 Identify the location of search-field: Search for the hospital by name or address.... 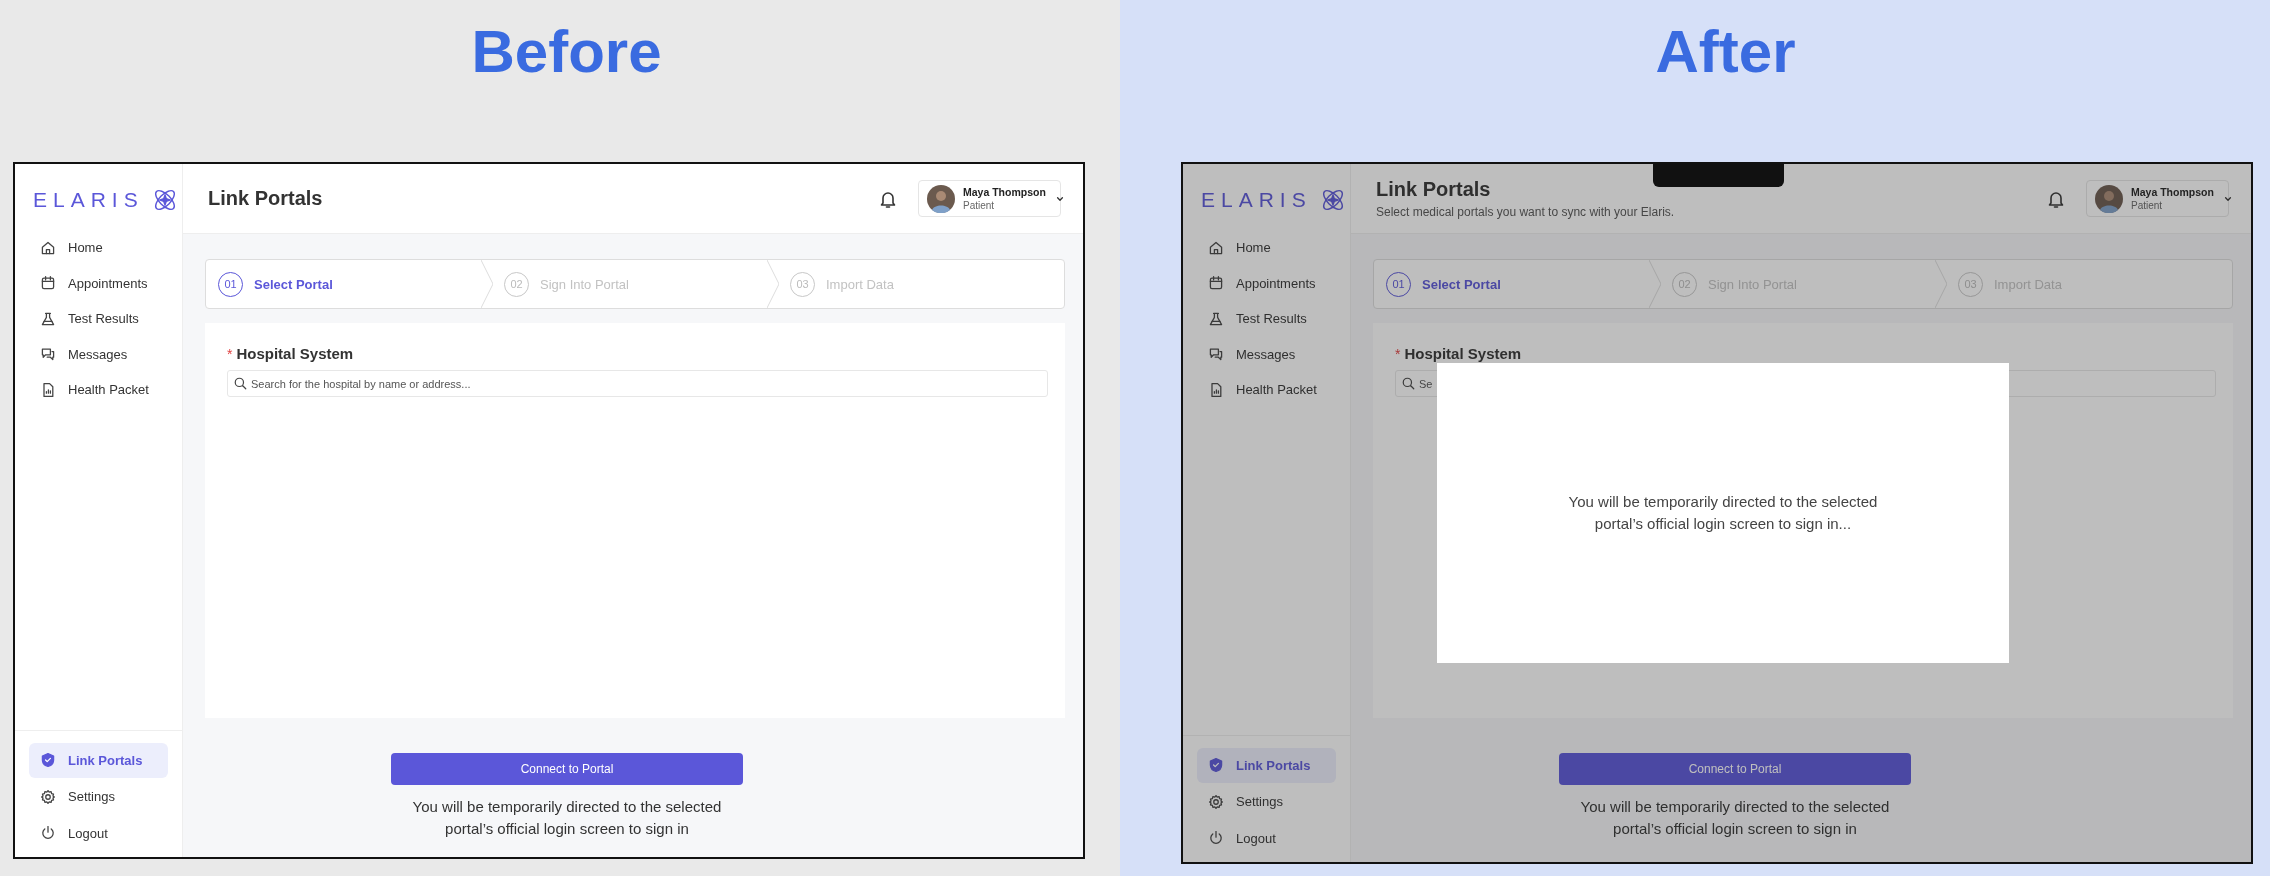
(637, 383).